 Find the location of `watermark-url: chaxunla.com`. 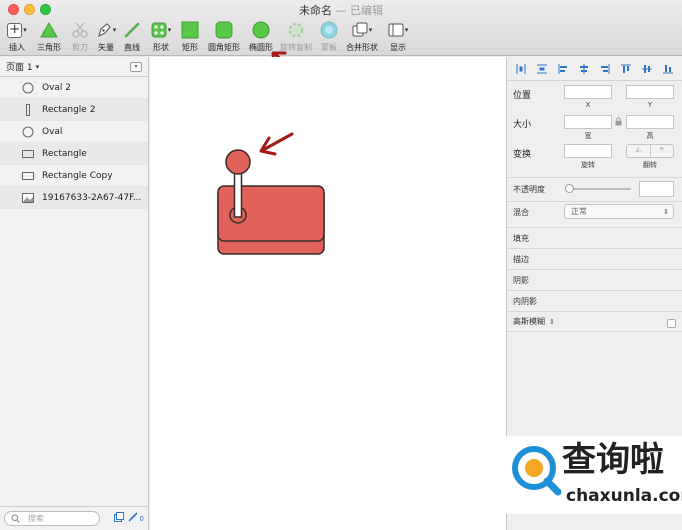

watermark-url: chaxunla.com is located at coordinates (624, 496).